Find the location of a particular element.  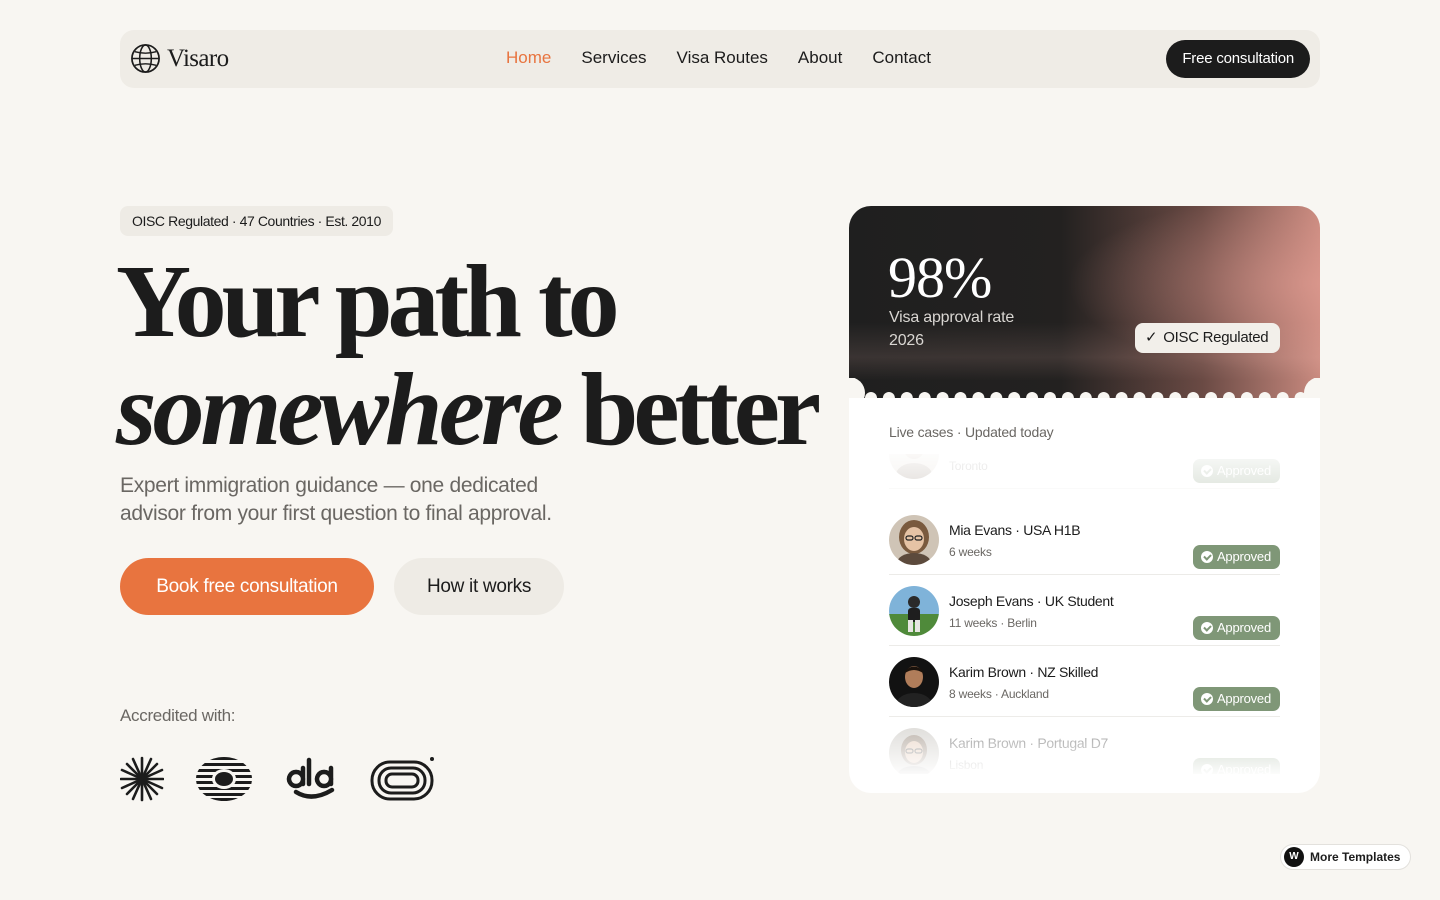

case-meta: 11 weeks · Berlin is located at coordinates (993, 623).